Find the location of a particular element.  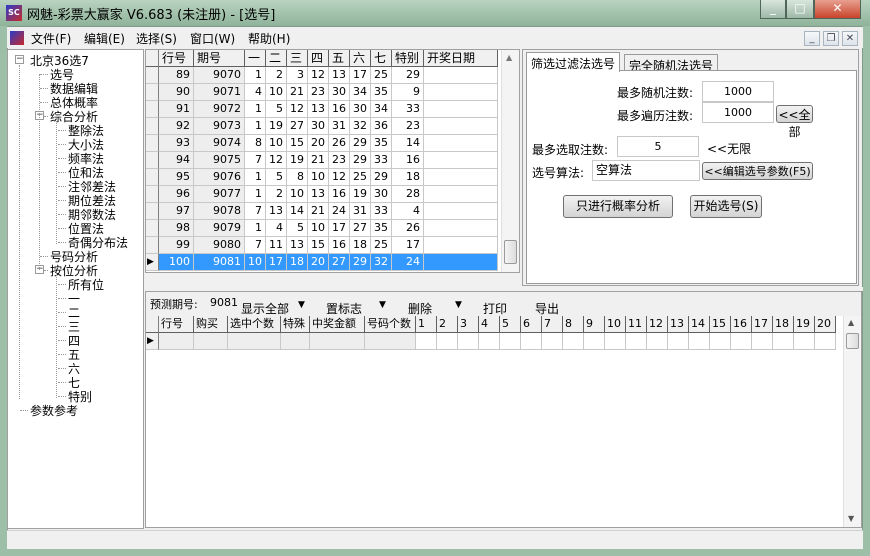

column-header: 特殊 is located at coordinates (295, 324).